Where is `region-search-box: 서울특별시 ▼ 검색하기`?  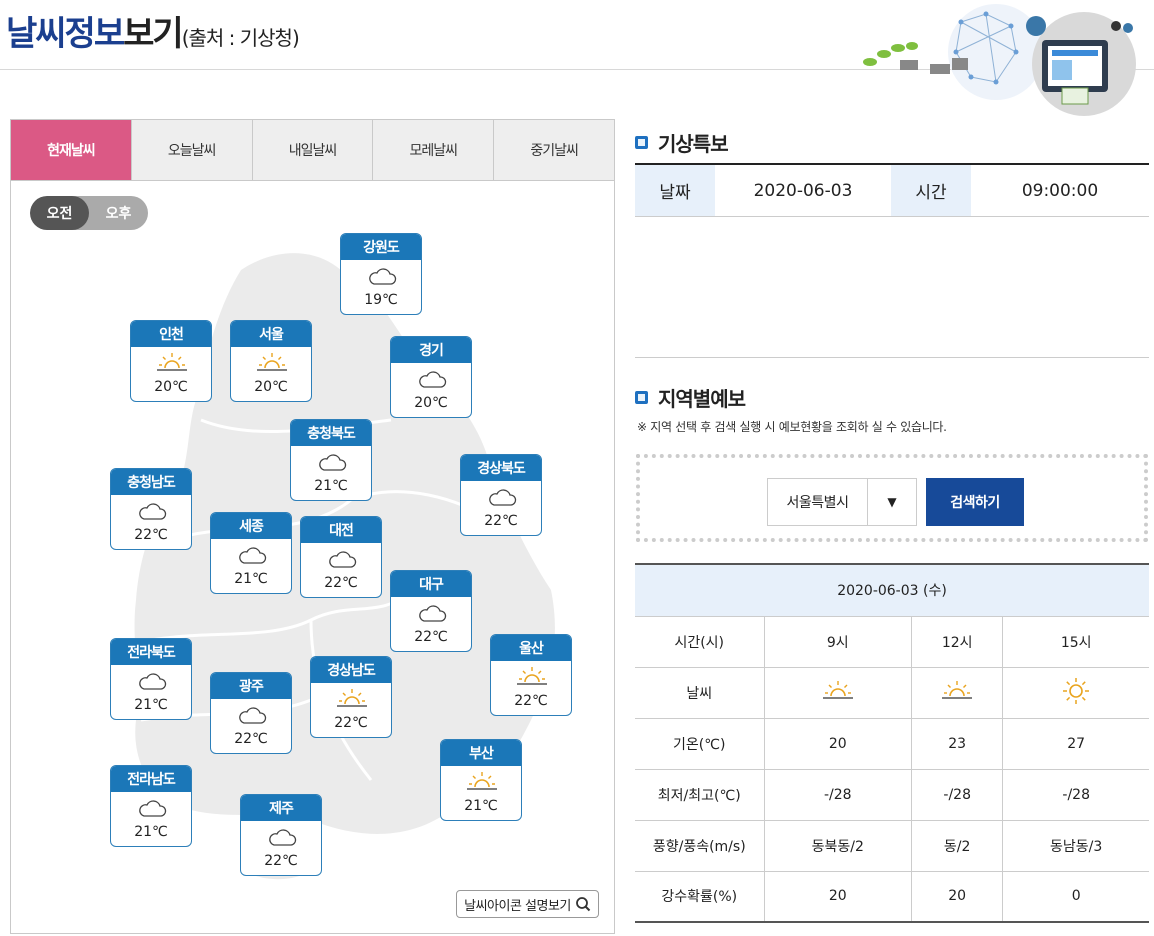 region-search-box: 서울특별시 ▼ 검색하기 is located at coordinates (892, 498).